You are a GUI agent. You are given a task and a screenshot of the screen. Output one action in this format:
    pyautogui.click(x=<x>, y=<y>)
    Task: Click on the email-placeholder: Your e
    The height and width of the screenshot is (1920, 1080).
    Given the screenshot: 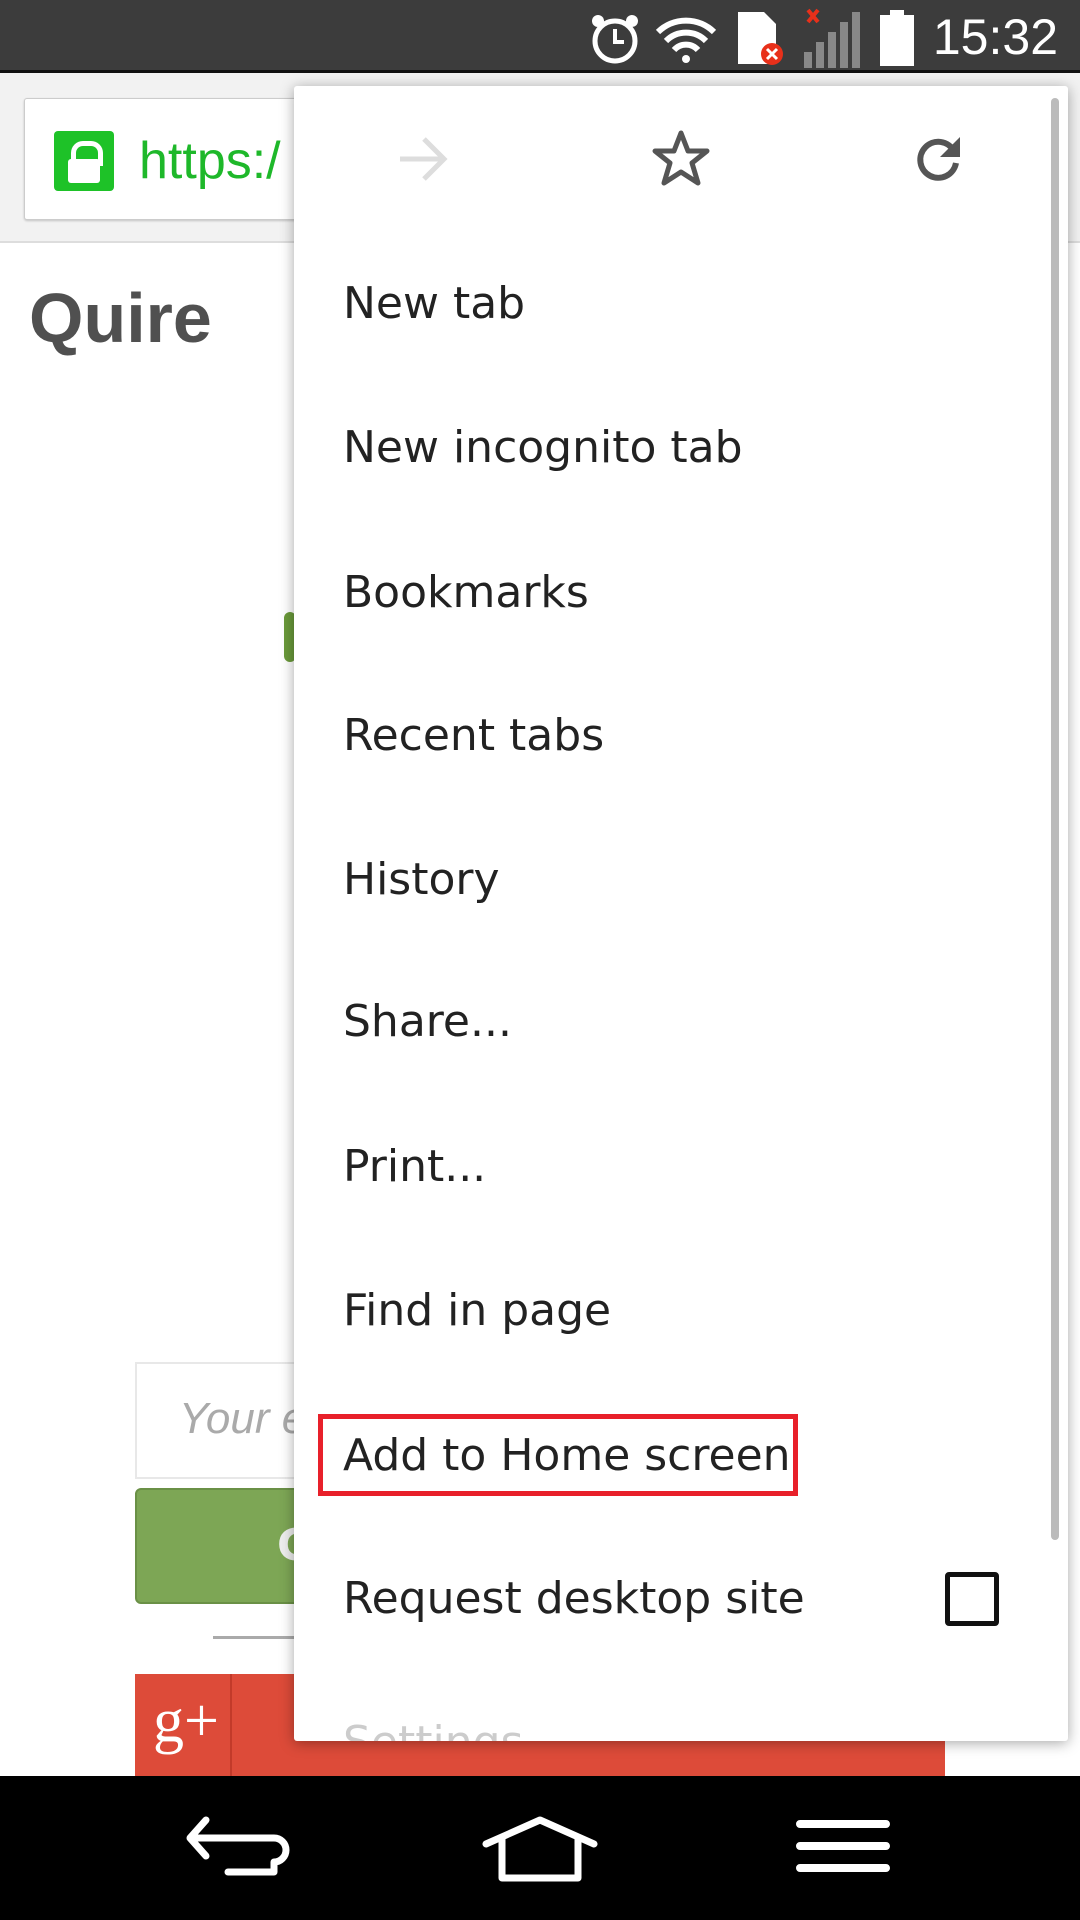 What is the action you would take?
    pyautogui.click(x=243, y=1418)
    